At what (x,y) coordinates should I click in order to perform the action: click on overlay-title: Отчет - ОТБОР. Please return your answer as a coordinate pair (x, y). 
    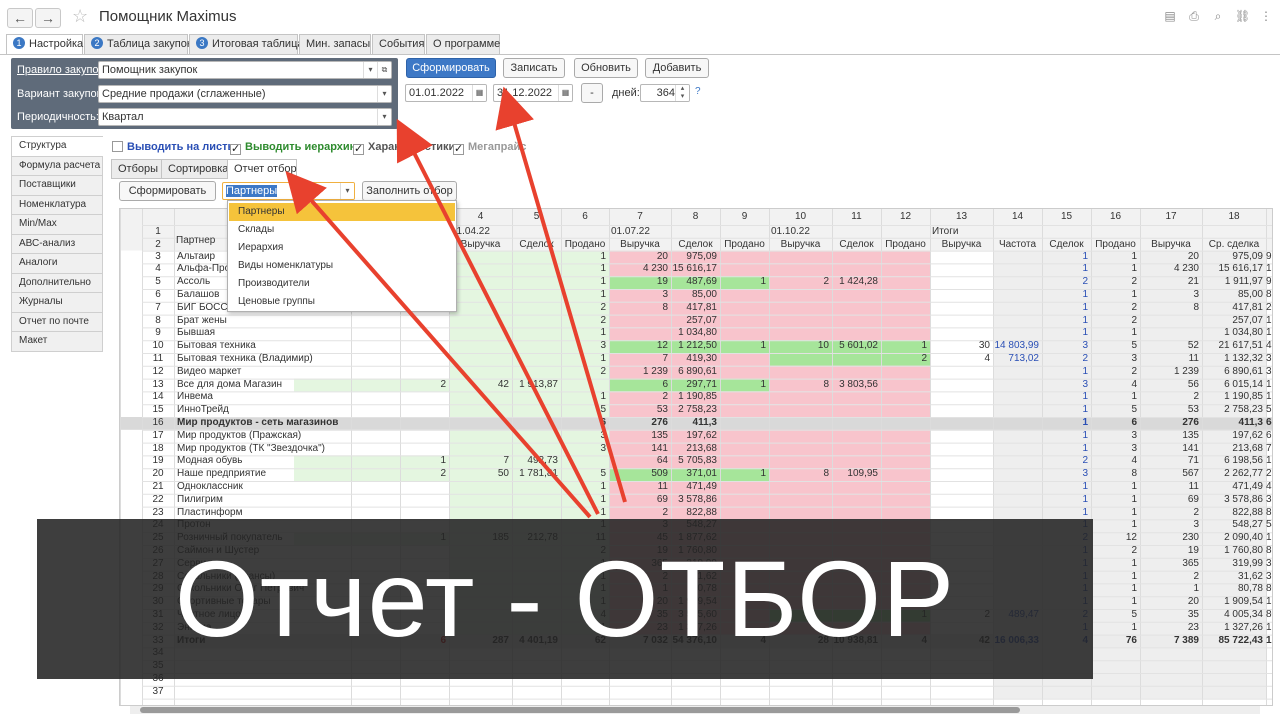
    Looking at the image, I should click on (565, 598).